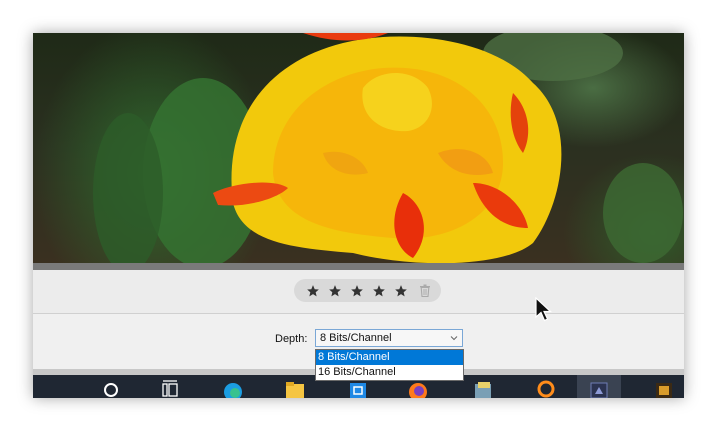  I want to click on mouse-cursor-icon, so click(544, 309).